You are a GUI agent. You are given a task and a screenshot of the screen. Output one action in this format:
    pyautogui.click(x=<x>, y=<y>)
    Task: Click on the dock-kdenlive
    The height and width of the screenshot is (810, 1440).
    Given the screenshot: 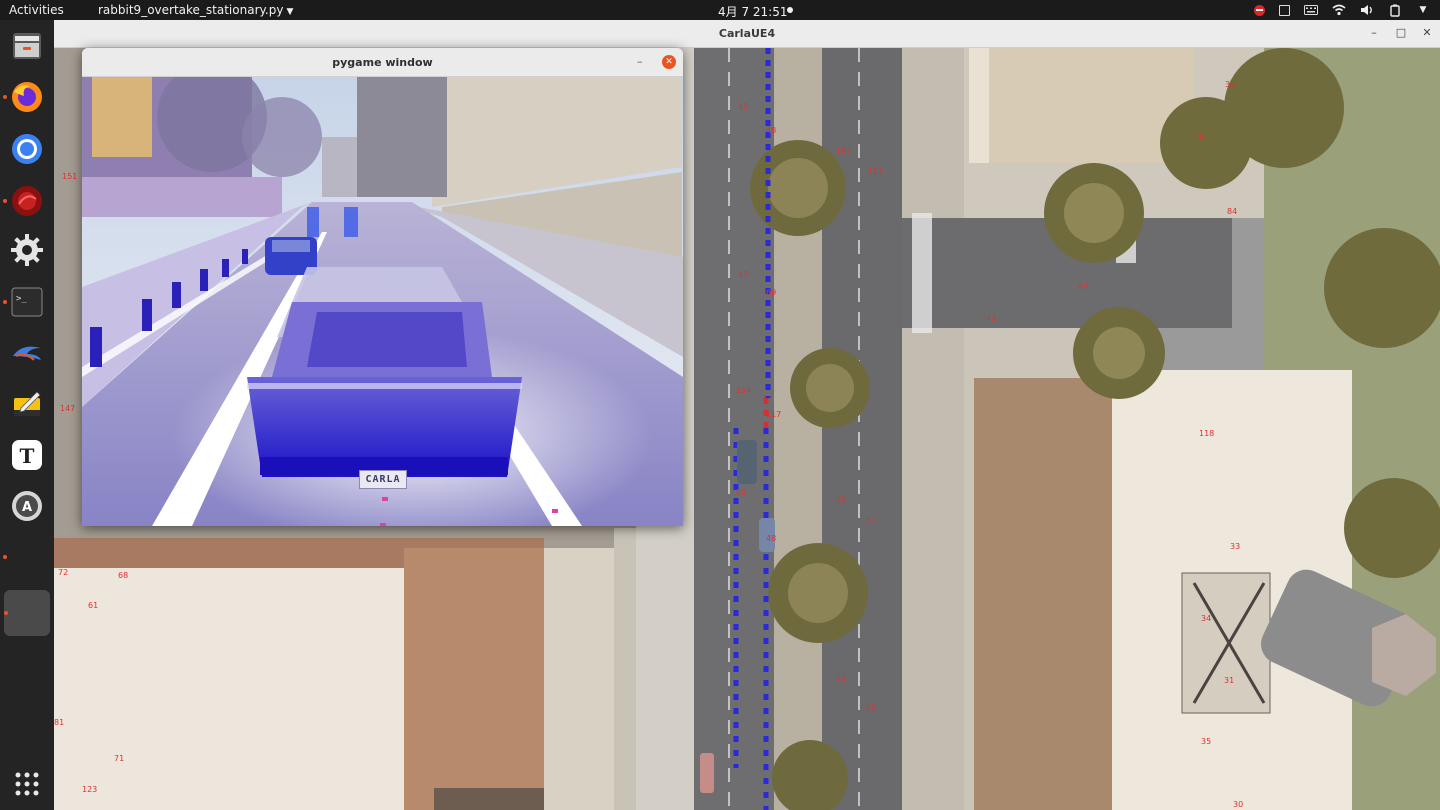 What is the action you would take?
    pyautogui.click(x=27, y=353)
    